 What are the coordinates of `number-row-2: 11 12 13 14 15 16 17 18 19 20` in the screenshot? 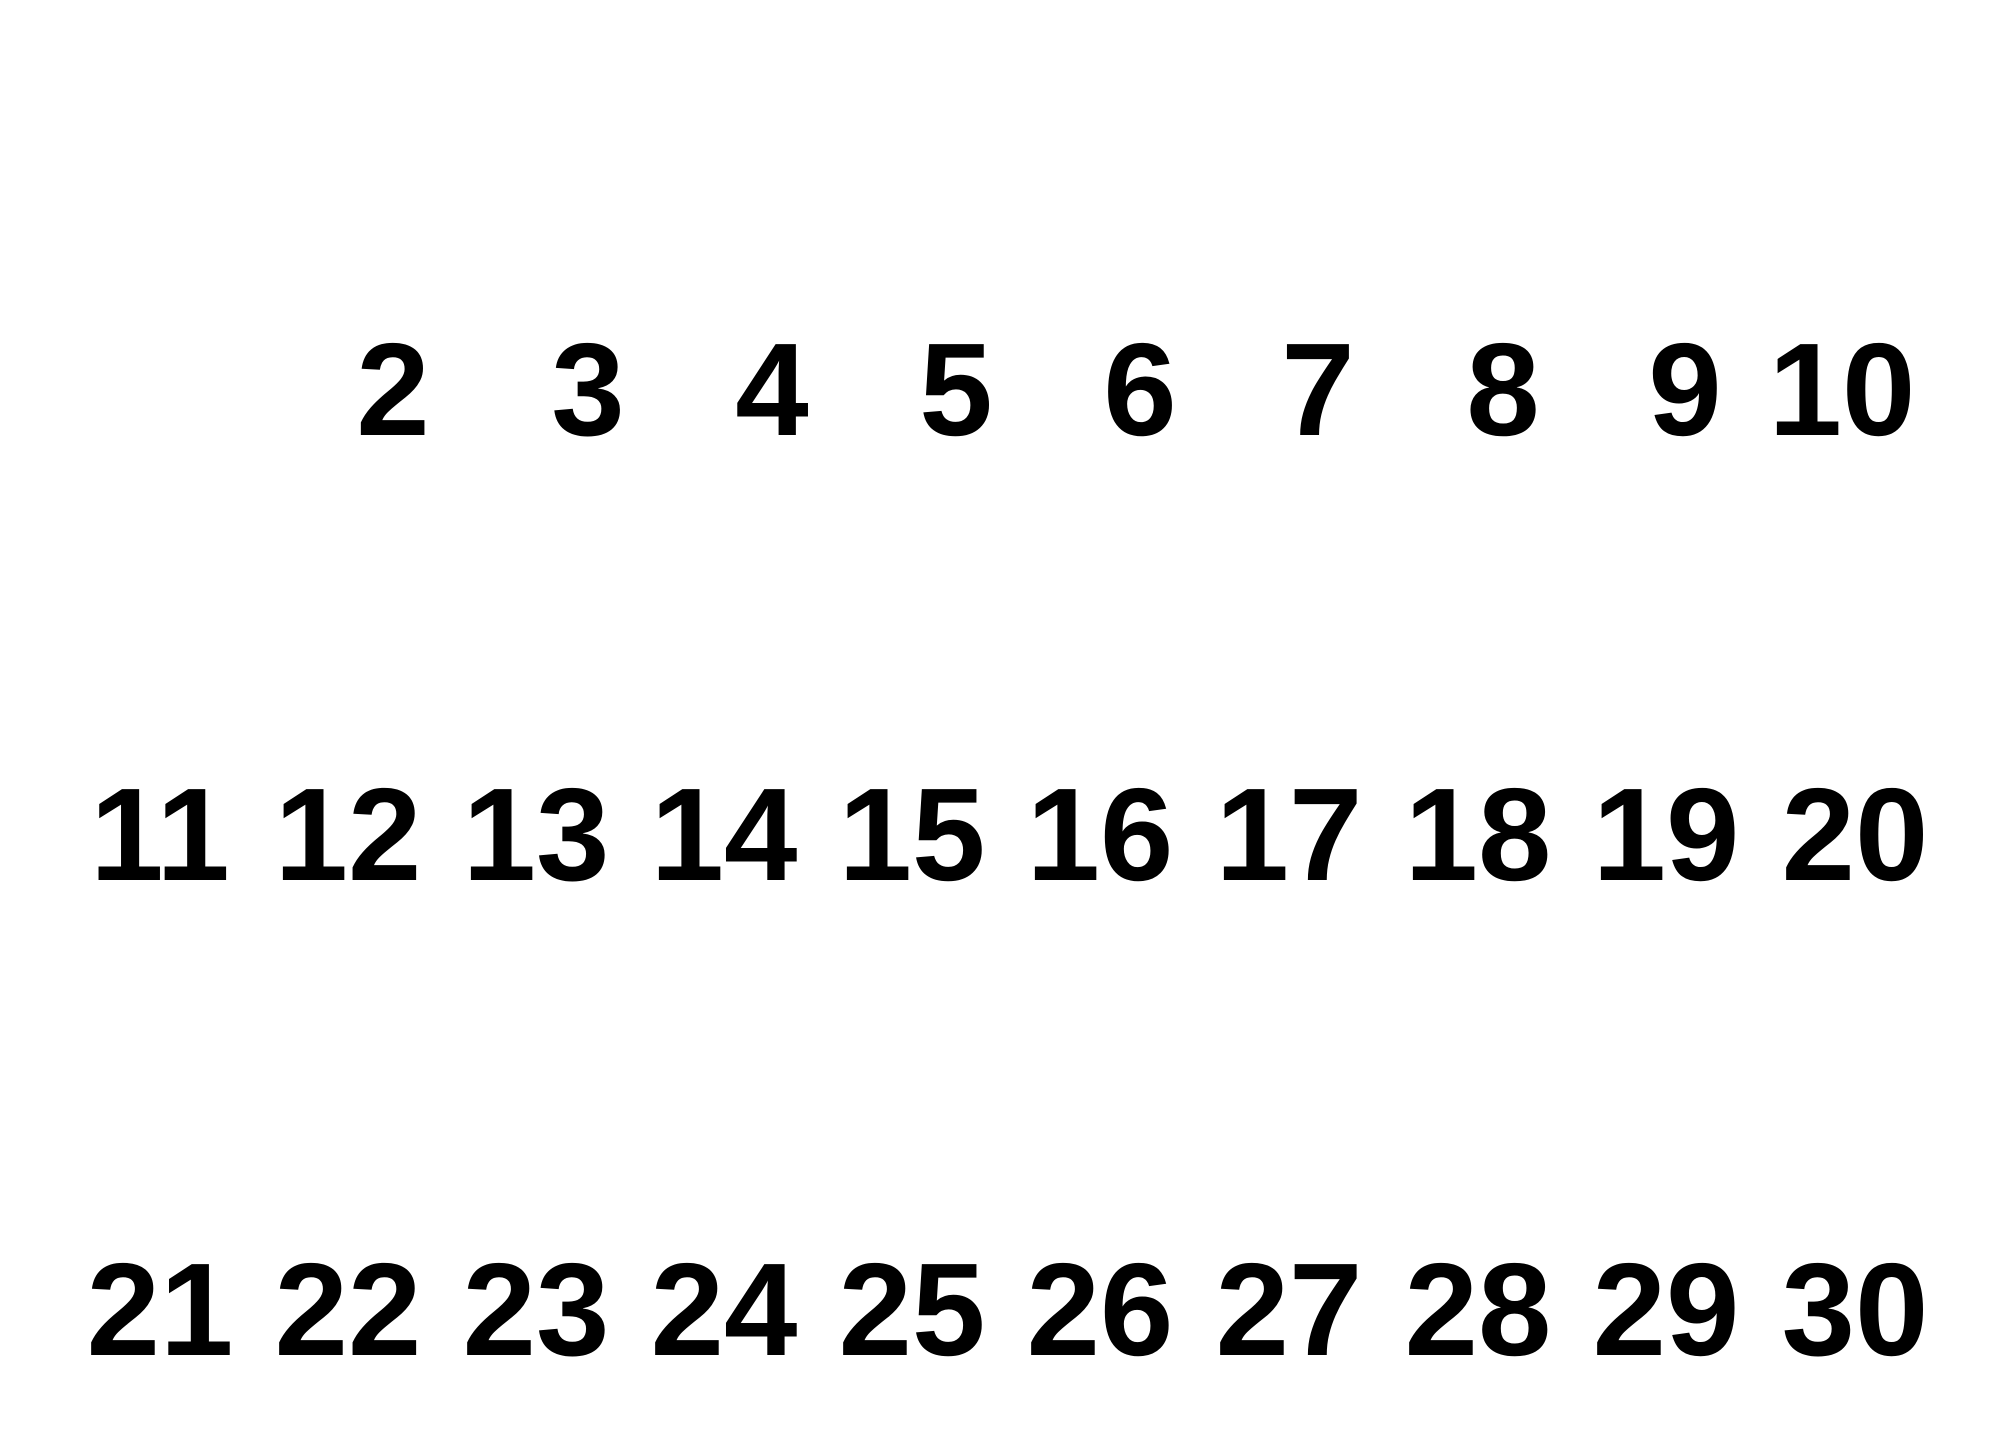 It's located at (1000, 835).